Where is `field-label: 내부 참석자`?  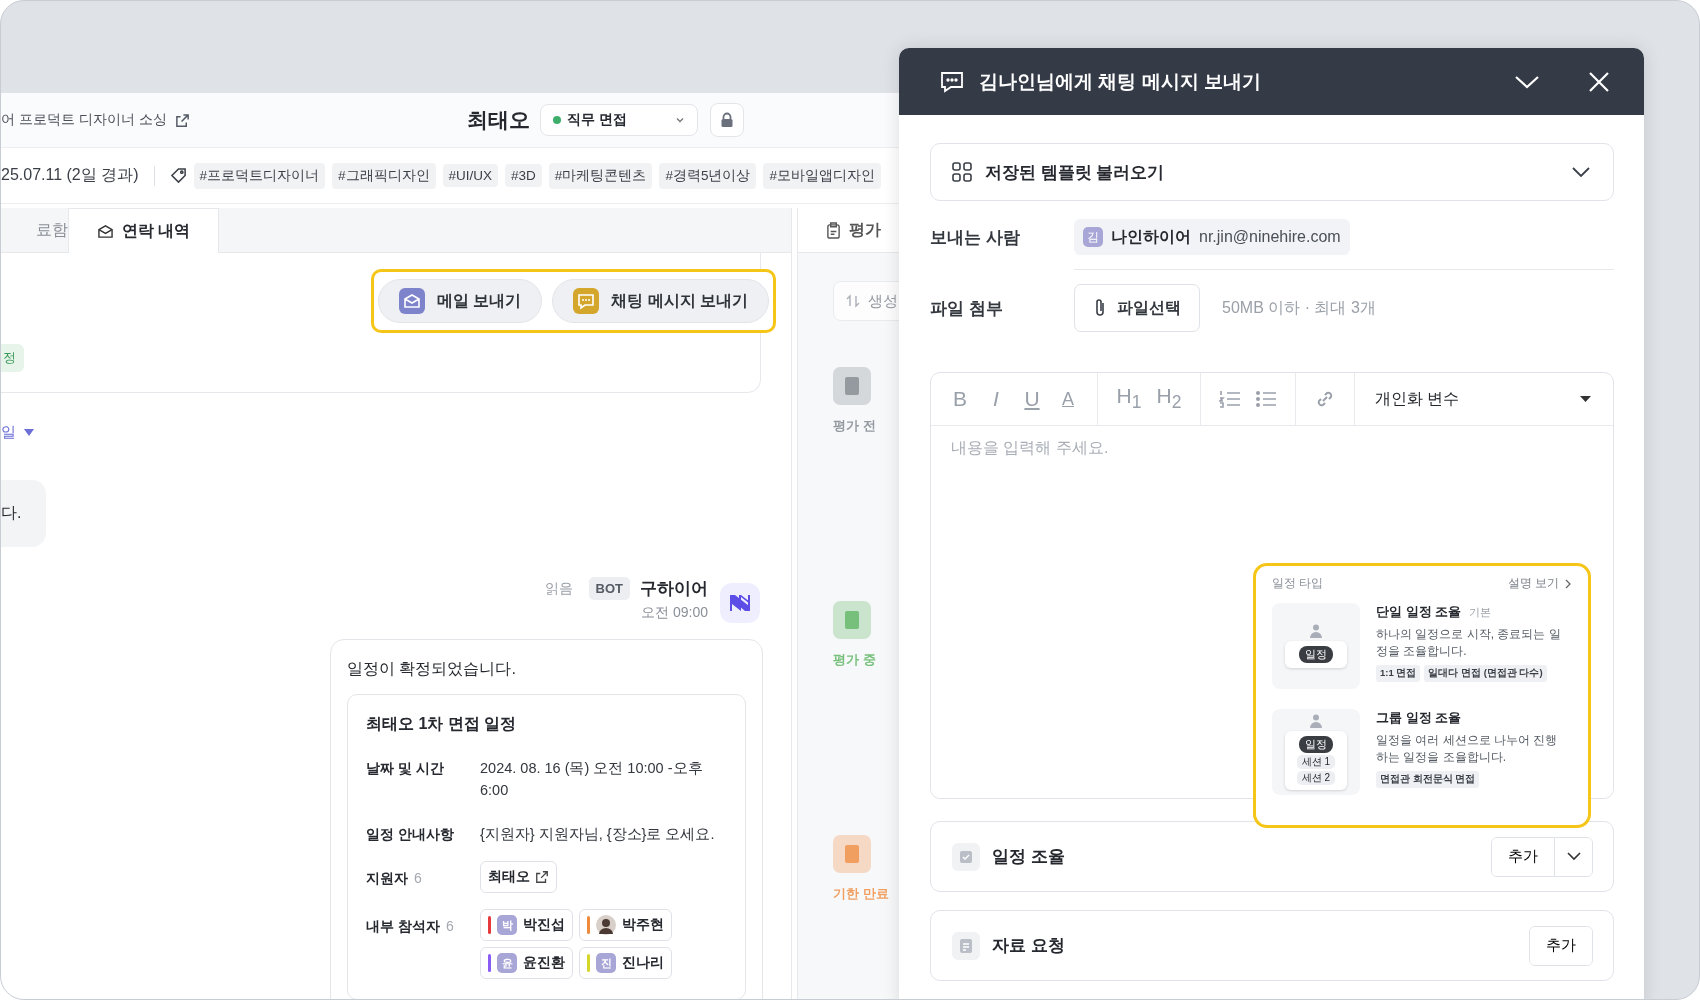 field-label: 내부 참석자 is located at coordinates (403, 926).